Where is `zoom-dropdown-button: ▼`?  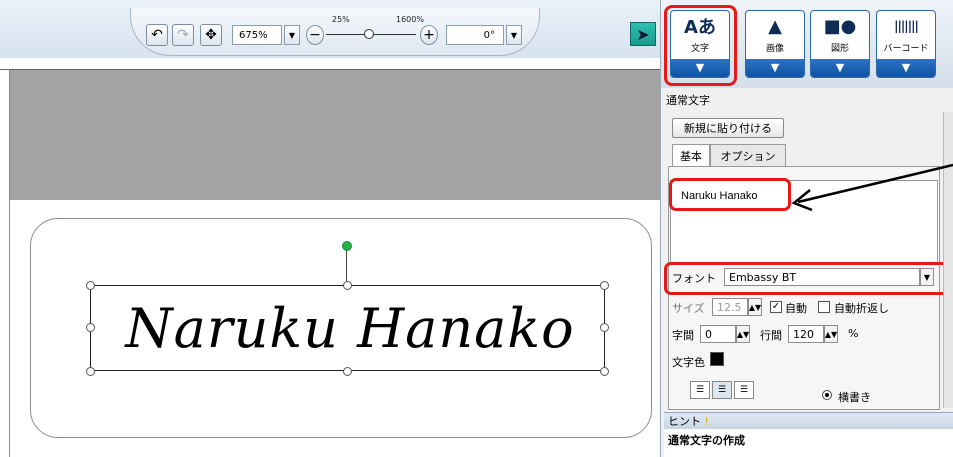 zoom-dropdown-button: ▼ is located at coordinates (292, 35).